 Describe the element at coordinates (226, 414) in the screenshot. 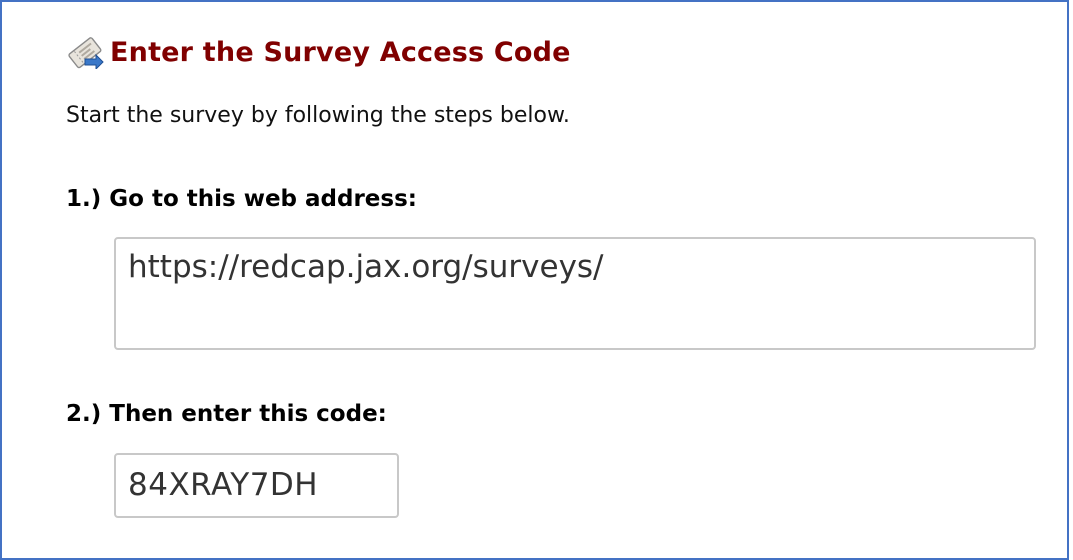

I see `step-2-label: 2.) Then enter this code:` at that location.